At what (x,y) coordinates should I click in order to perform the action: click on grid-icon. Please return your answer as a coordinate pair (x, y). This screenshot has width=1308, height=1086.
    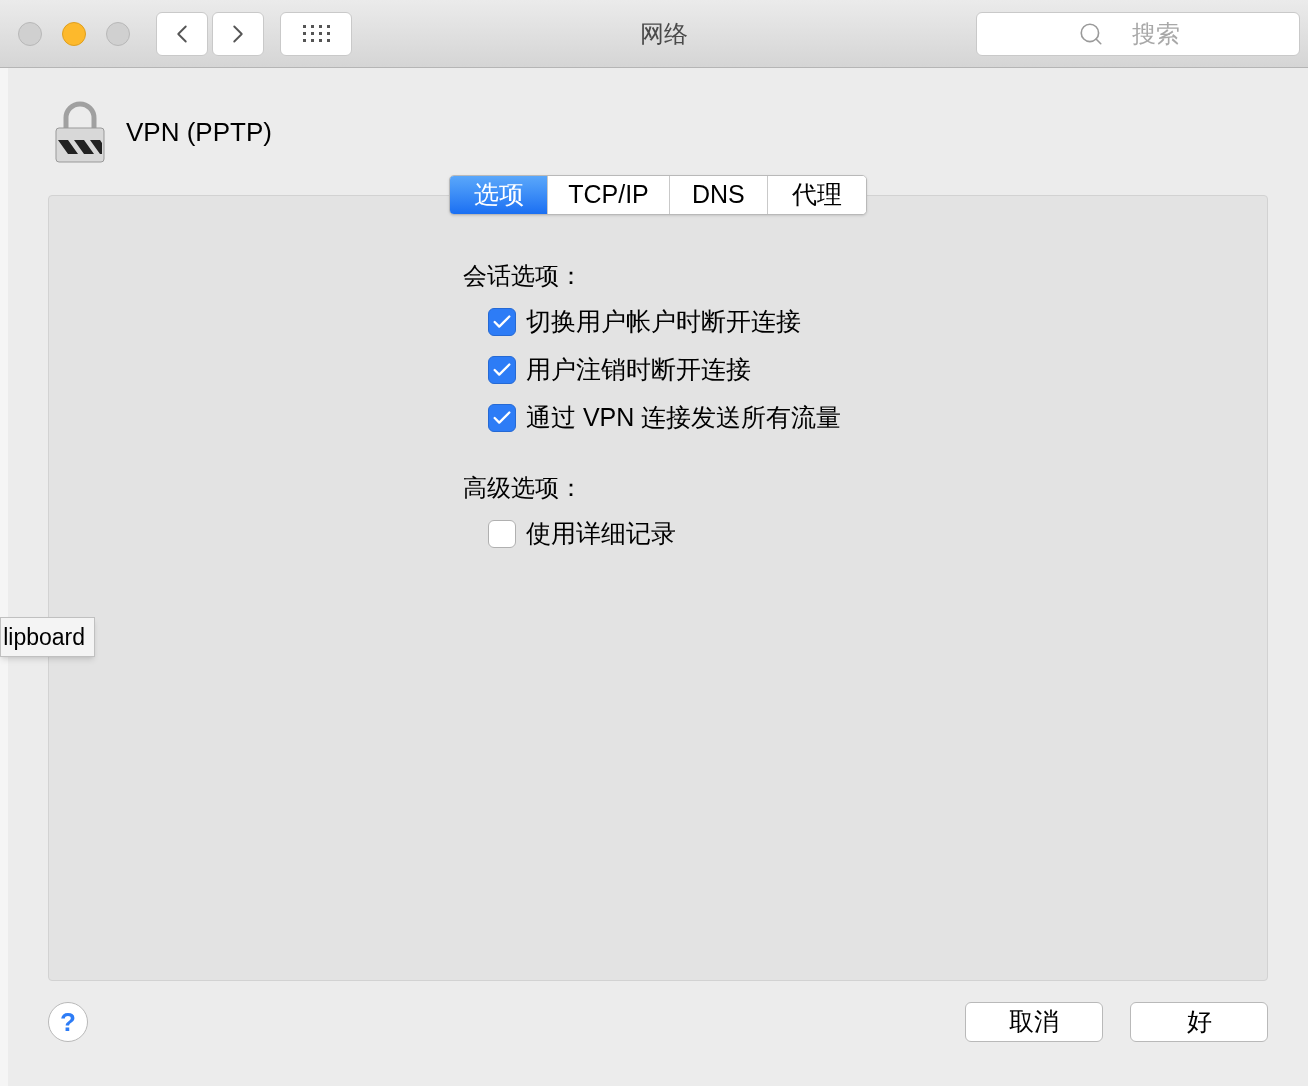
    Looking at the image, I should click on (316, 33).